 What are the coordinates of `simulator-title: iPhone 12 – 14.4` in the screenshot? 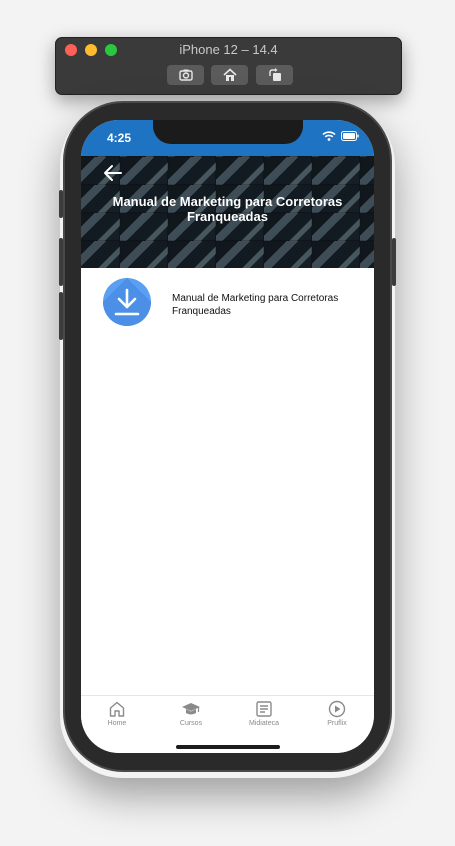 It's located at (228, 49).